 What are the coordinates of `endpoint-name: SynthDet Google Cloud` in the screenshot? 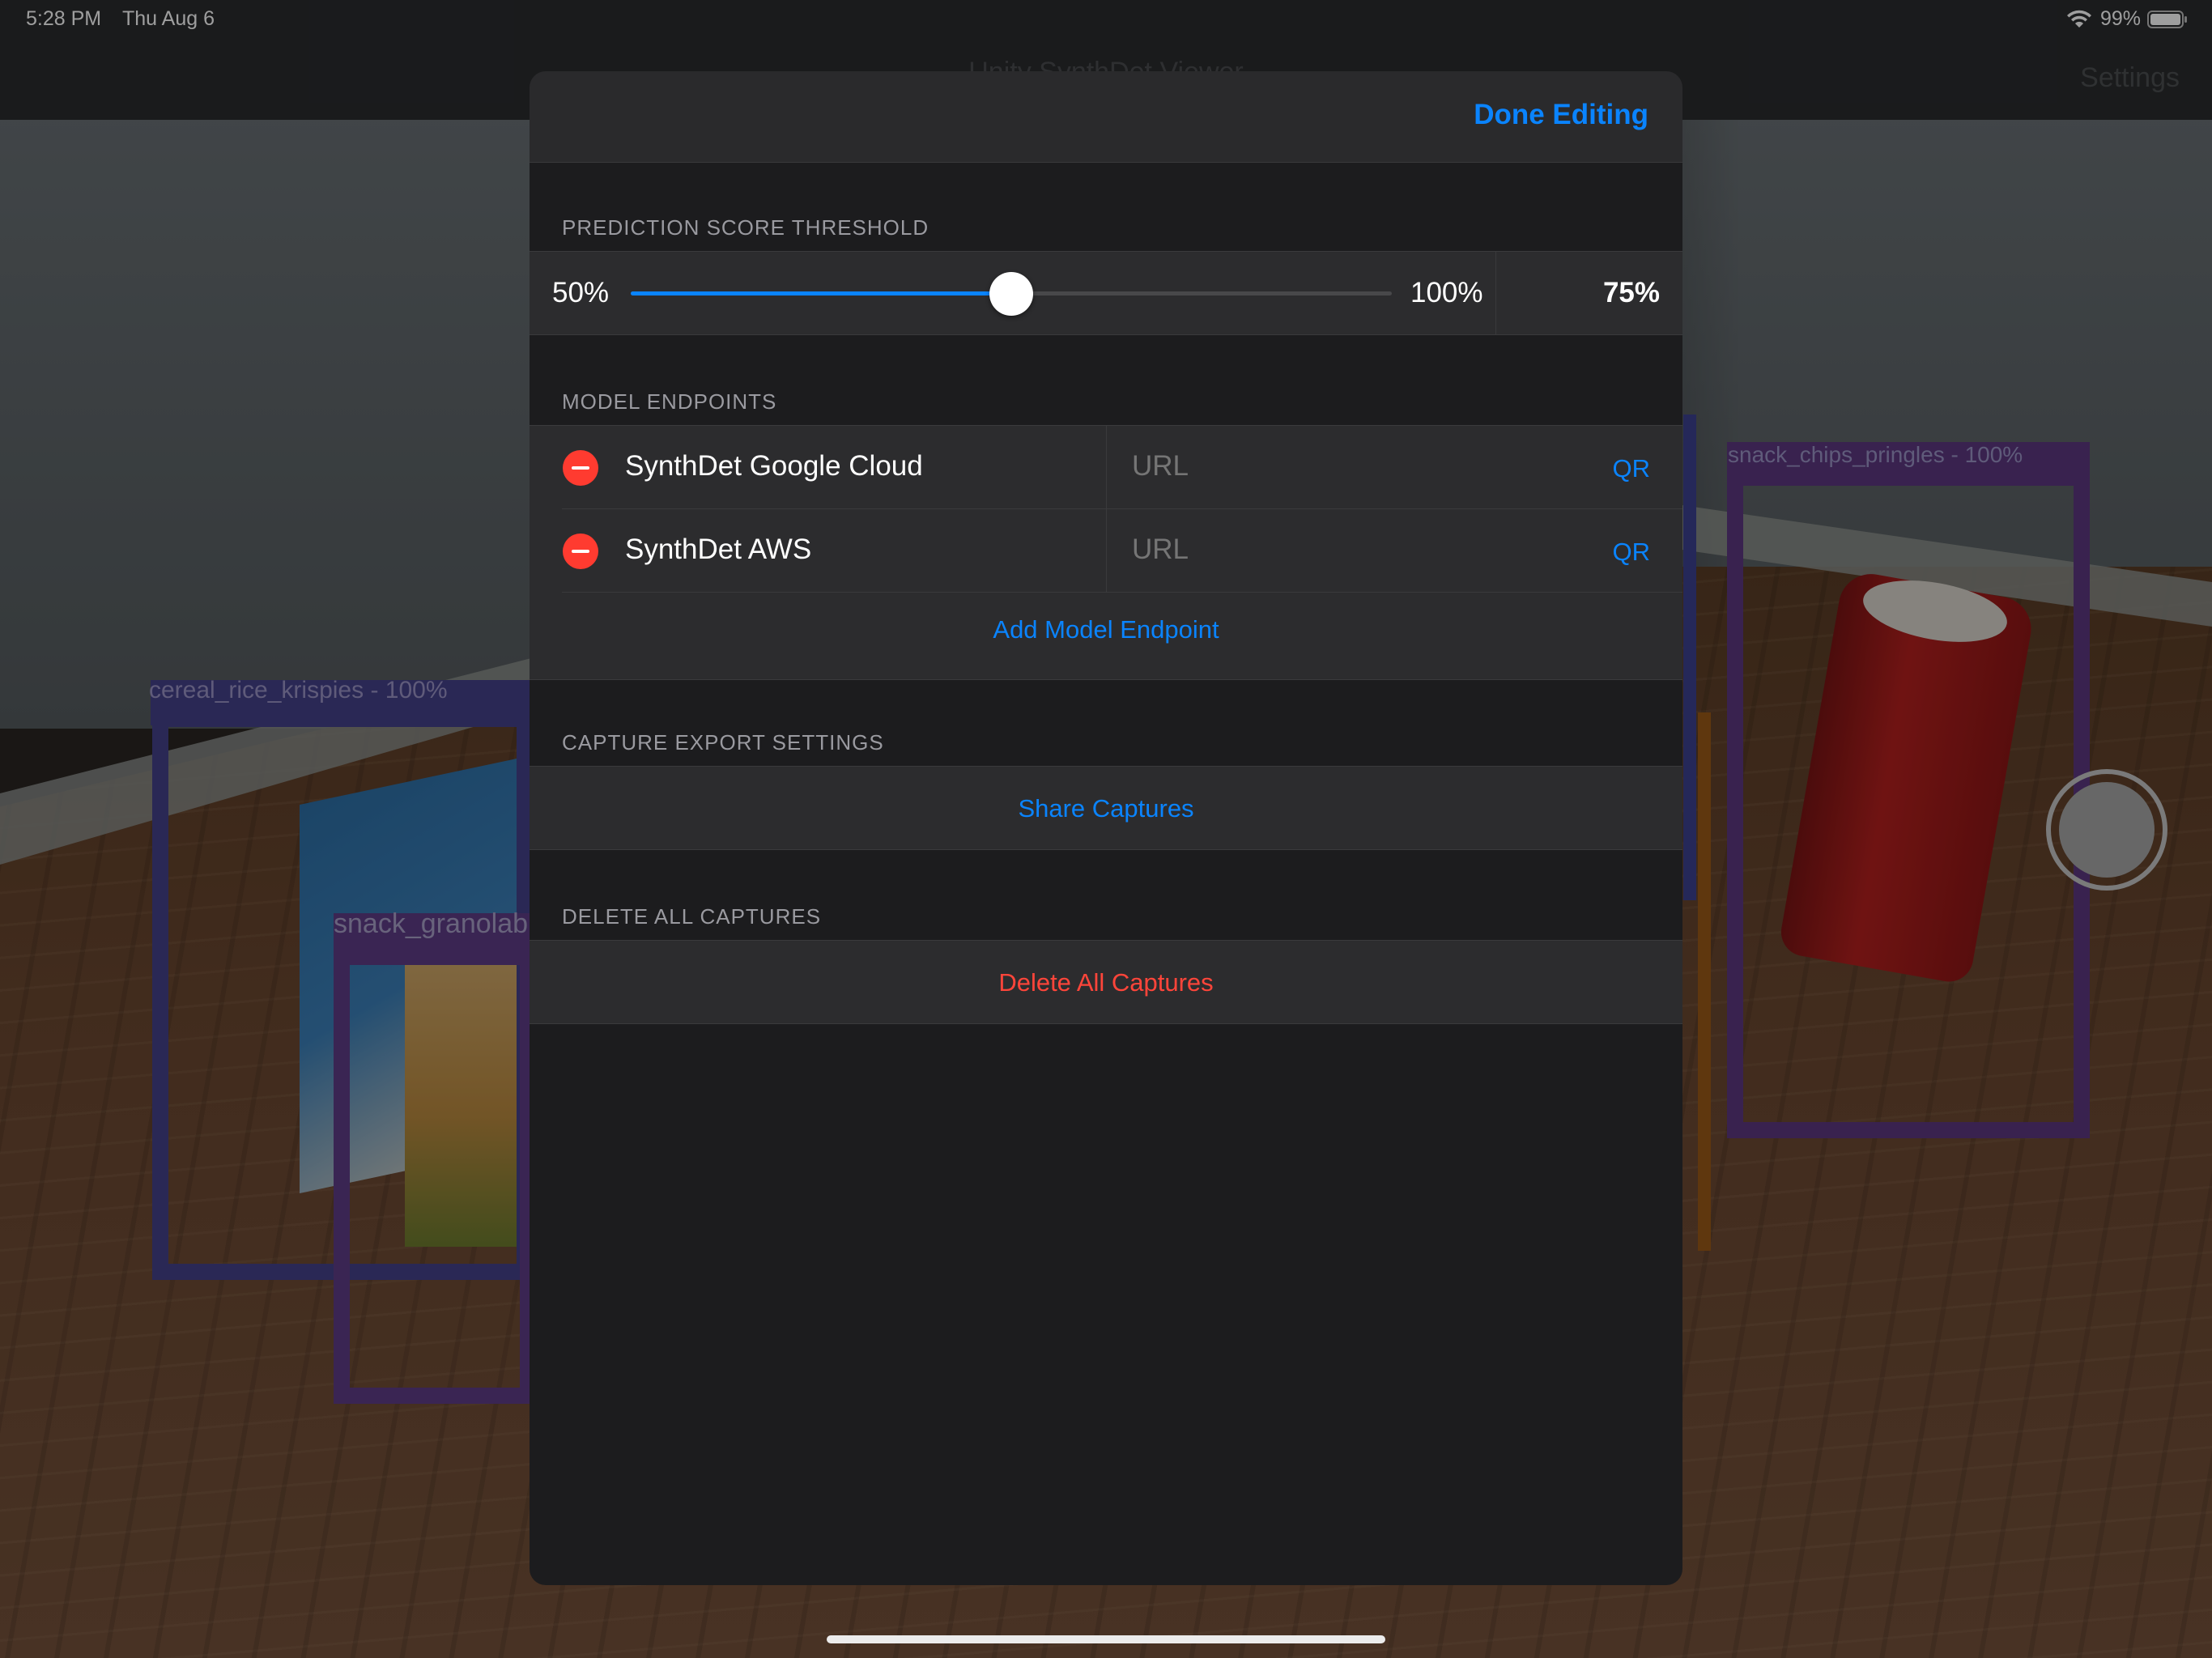 It's located at (774, 466).